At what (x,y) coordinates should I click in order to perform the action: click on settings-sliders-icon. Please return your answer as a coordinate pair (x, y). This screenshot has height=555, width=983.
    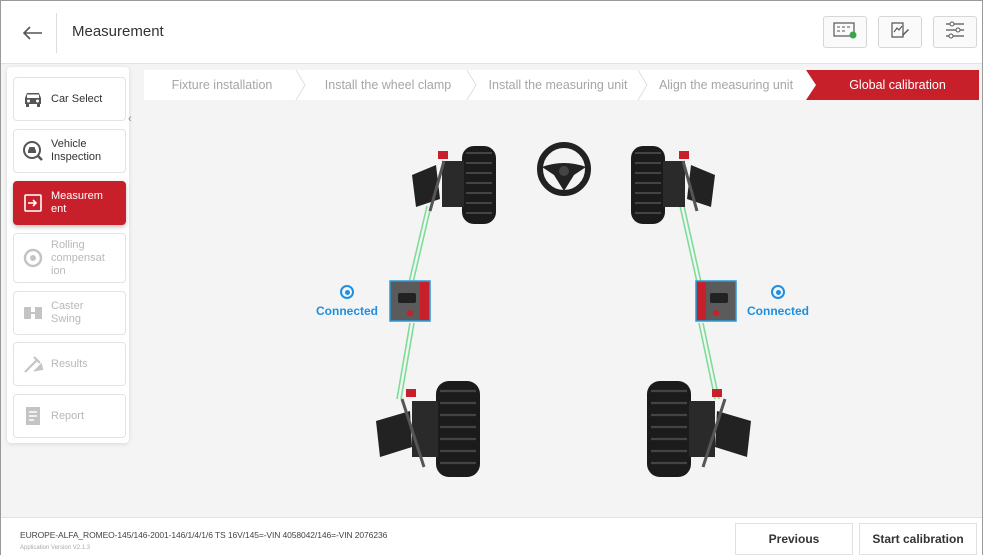
    Looking at the image, I should click on (955, 32).